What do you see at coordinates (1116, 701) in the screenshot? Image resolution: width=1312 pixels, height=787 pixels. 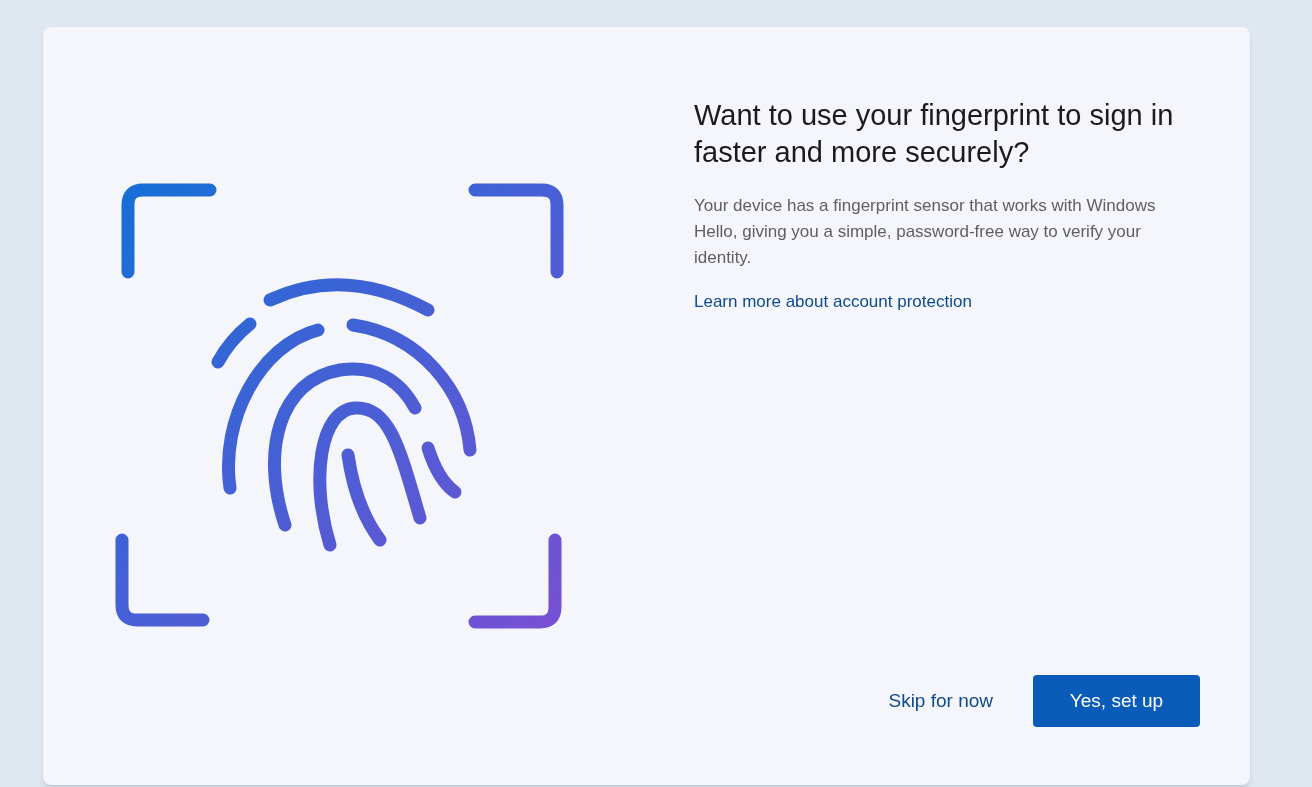 I see `set-up-button: Yes, set up` at bounding box center [1116, 701].